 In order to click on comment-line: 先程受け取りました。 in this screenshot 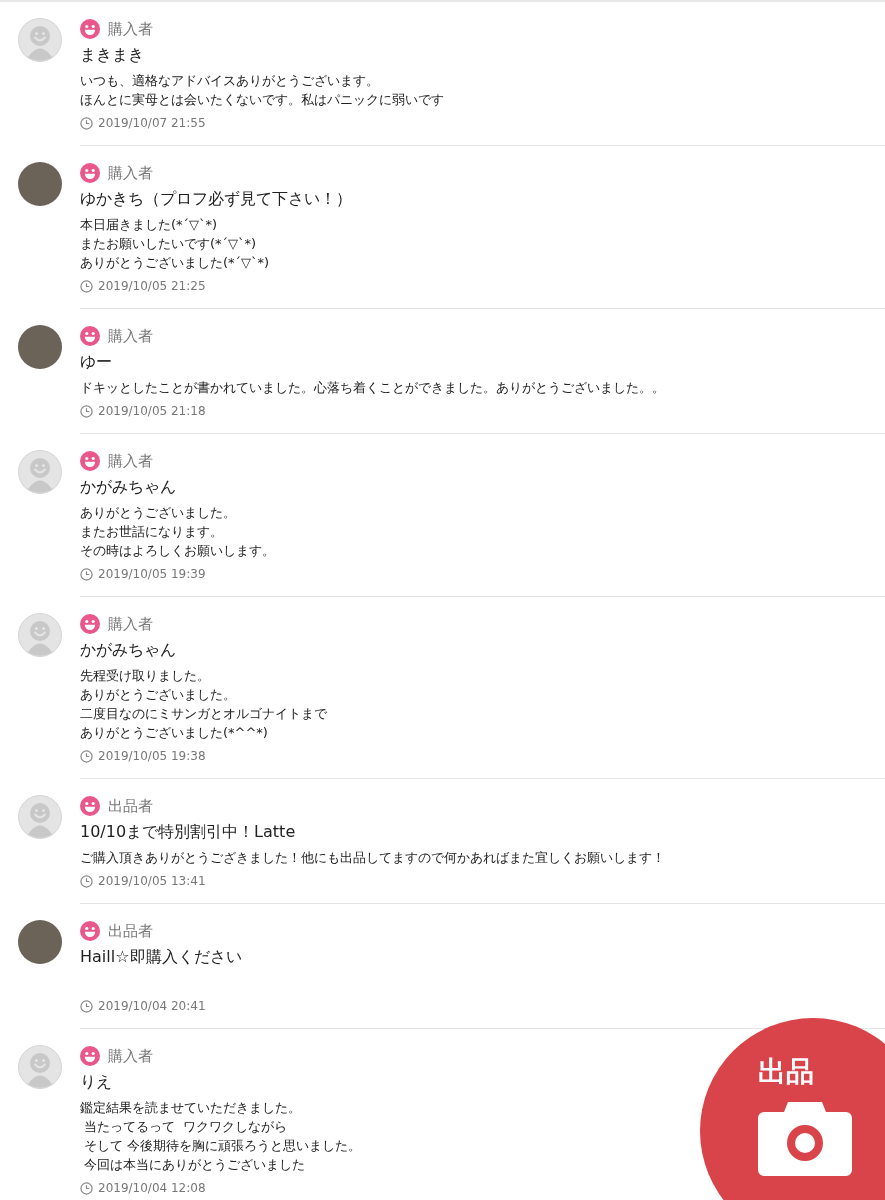, I will do `click(145, 676)`.